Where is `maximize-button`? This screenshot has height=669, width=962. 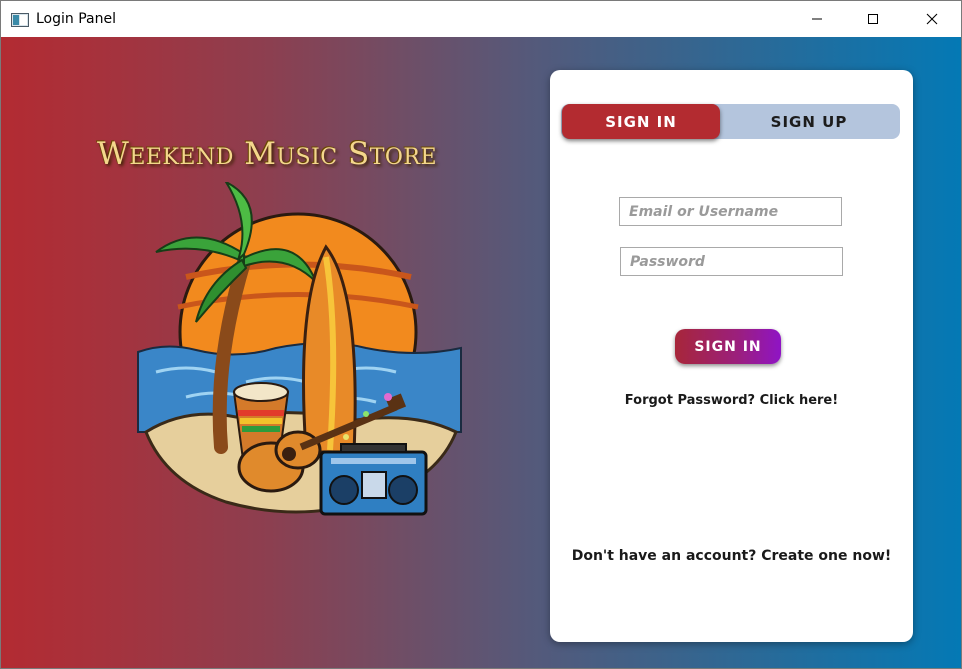
maximize-button is located at coordinates (873, 19).